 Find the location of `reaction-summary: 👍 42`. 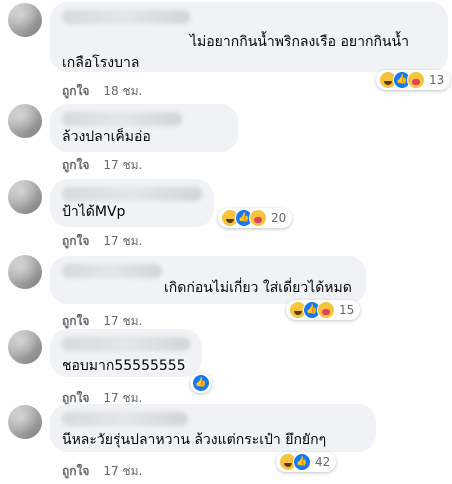

reaction-summary: 👍 42 is located at coordinates (306, 462).